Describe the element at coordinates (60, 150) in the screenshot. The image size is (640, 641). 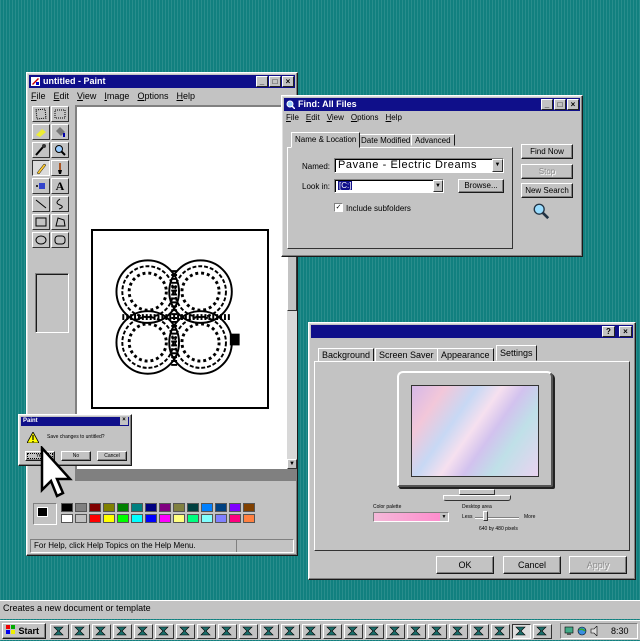
I see `magnifier-icon` at that location.